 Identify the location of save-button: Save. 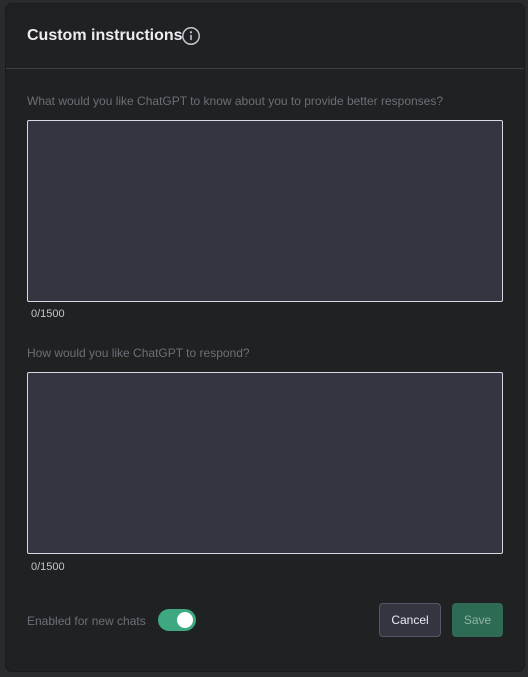
(477, 620).